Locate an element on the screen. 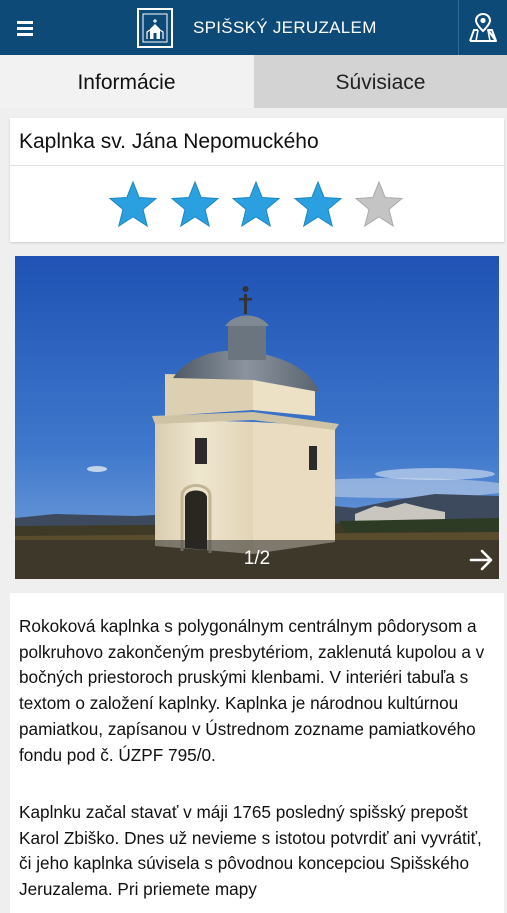 The image size is (507, 913). gallery-controls: 1/2 is located at coordinates (257, 559).